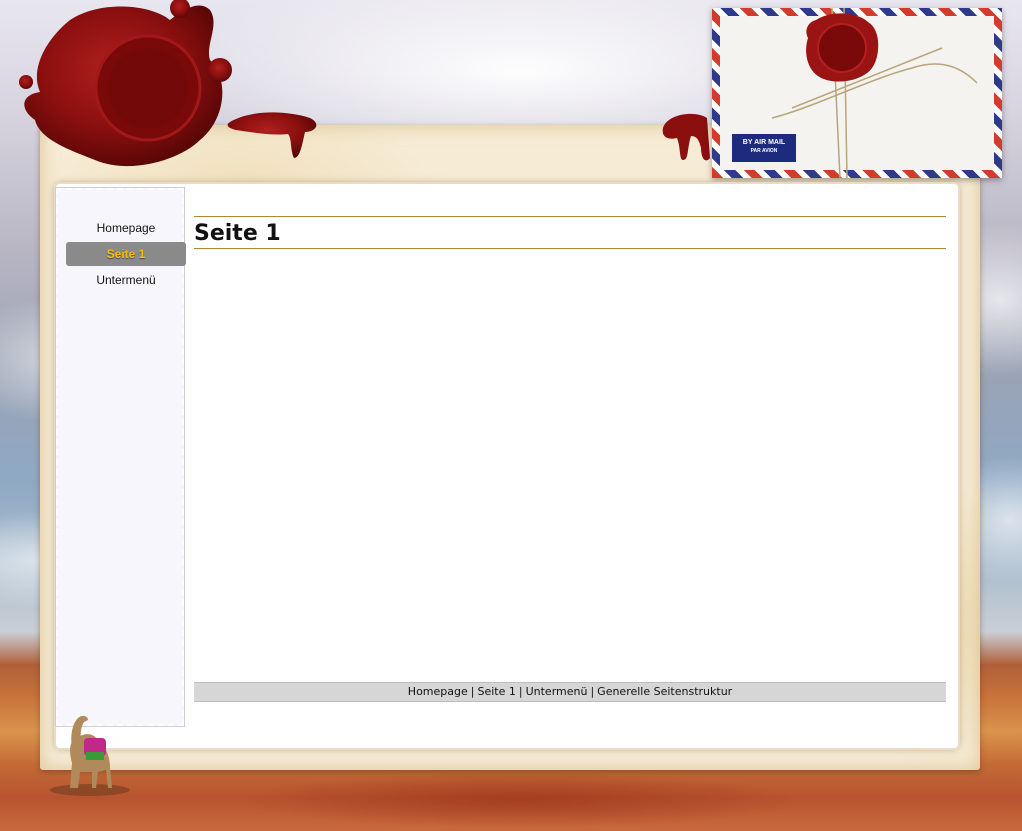  I want to click on footer-link-seite-1: Seite 1, so click(496, 691).